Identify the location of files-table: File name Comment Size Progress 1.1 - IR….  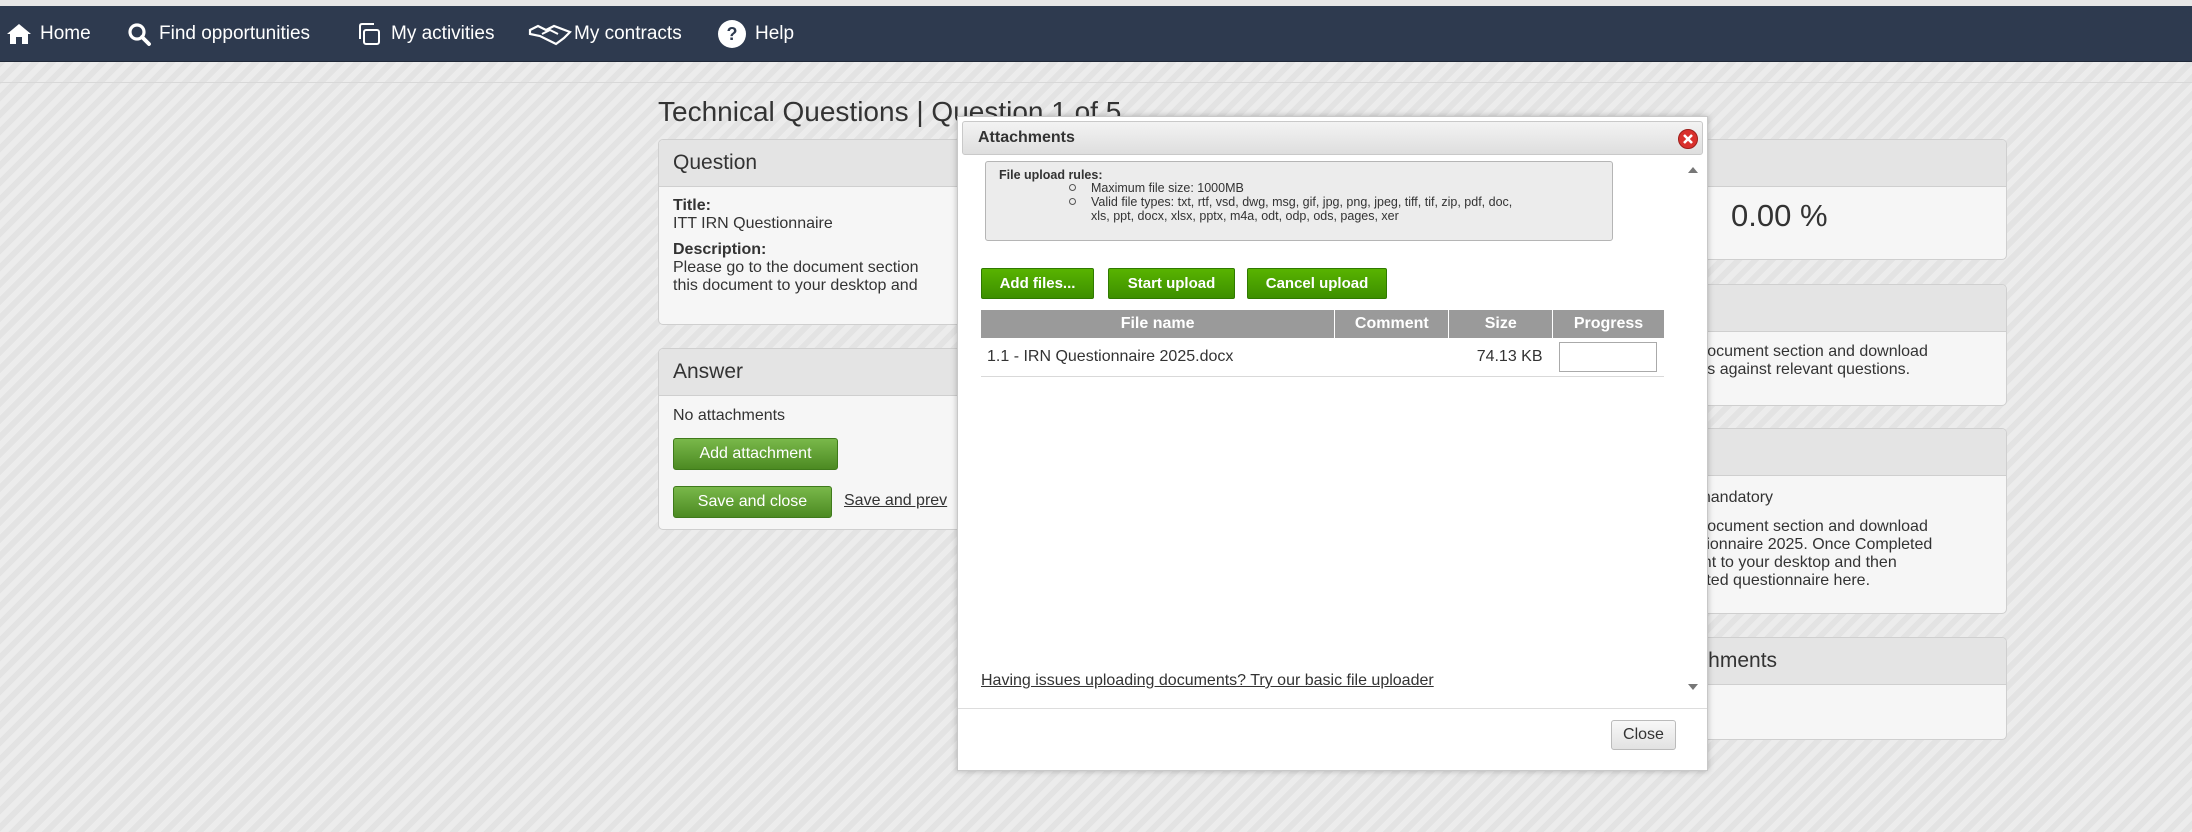
(1322, 343).